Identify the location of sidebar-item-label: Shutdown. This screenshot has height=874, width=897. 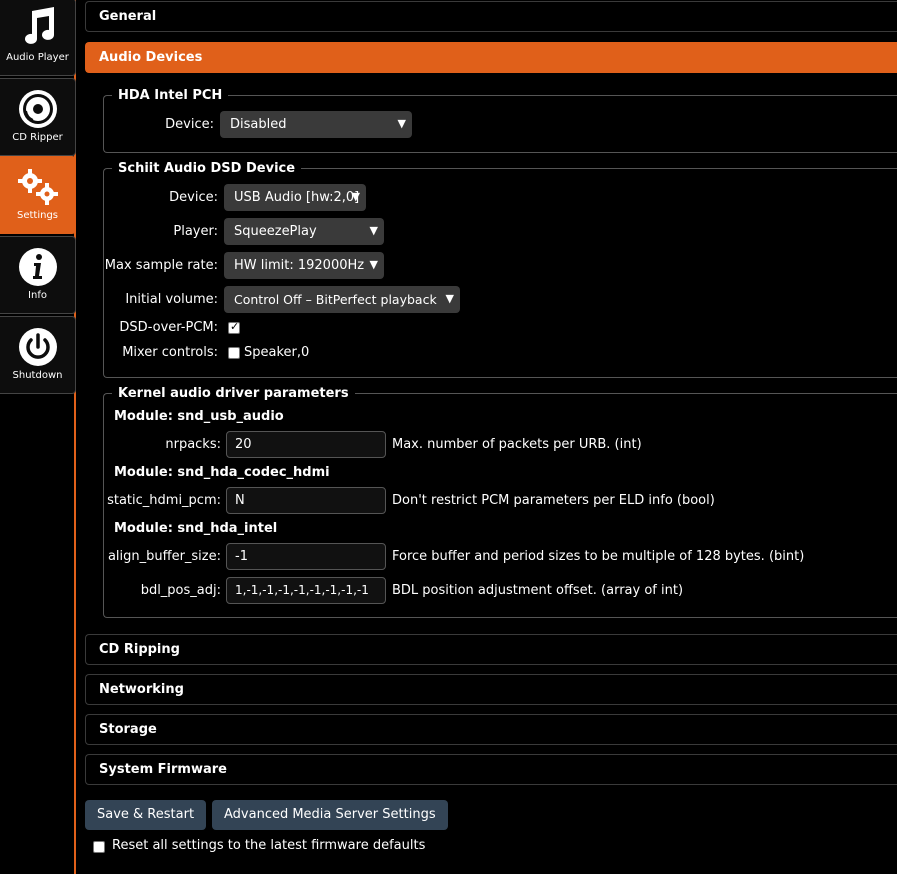
(37, 375).